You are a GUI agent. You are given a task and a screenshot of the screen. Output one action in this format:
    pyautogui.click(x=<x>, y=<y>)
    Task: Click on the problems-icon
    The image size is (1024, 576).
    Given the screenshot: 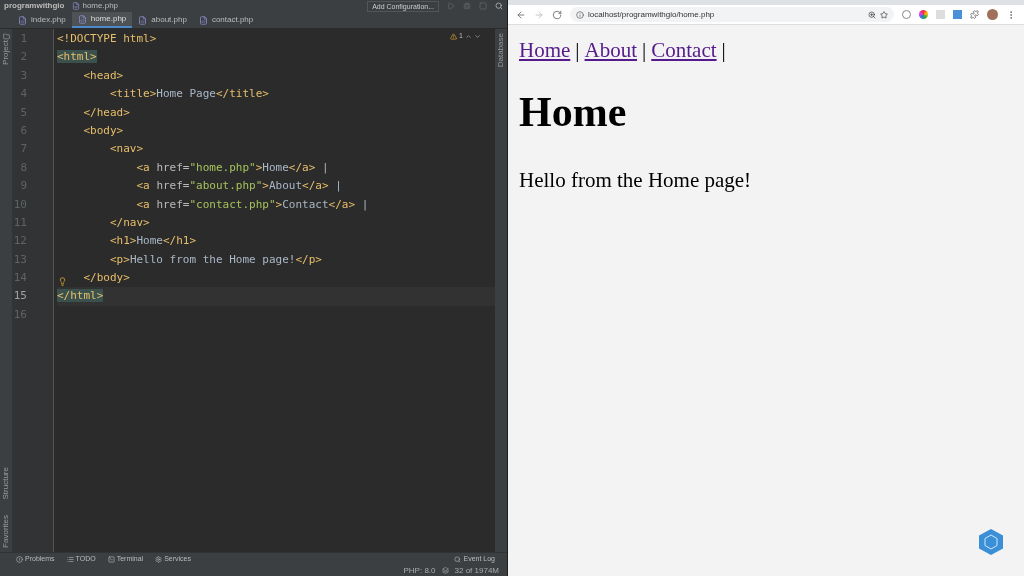 What is the action you would take?
    pyautogui.click(x=19, y=559)
    